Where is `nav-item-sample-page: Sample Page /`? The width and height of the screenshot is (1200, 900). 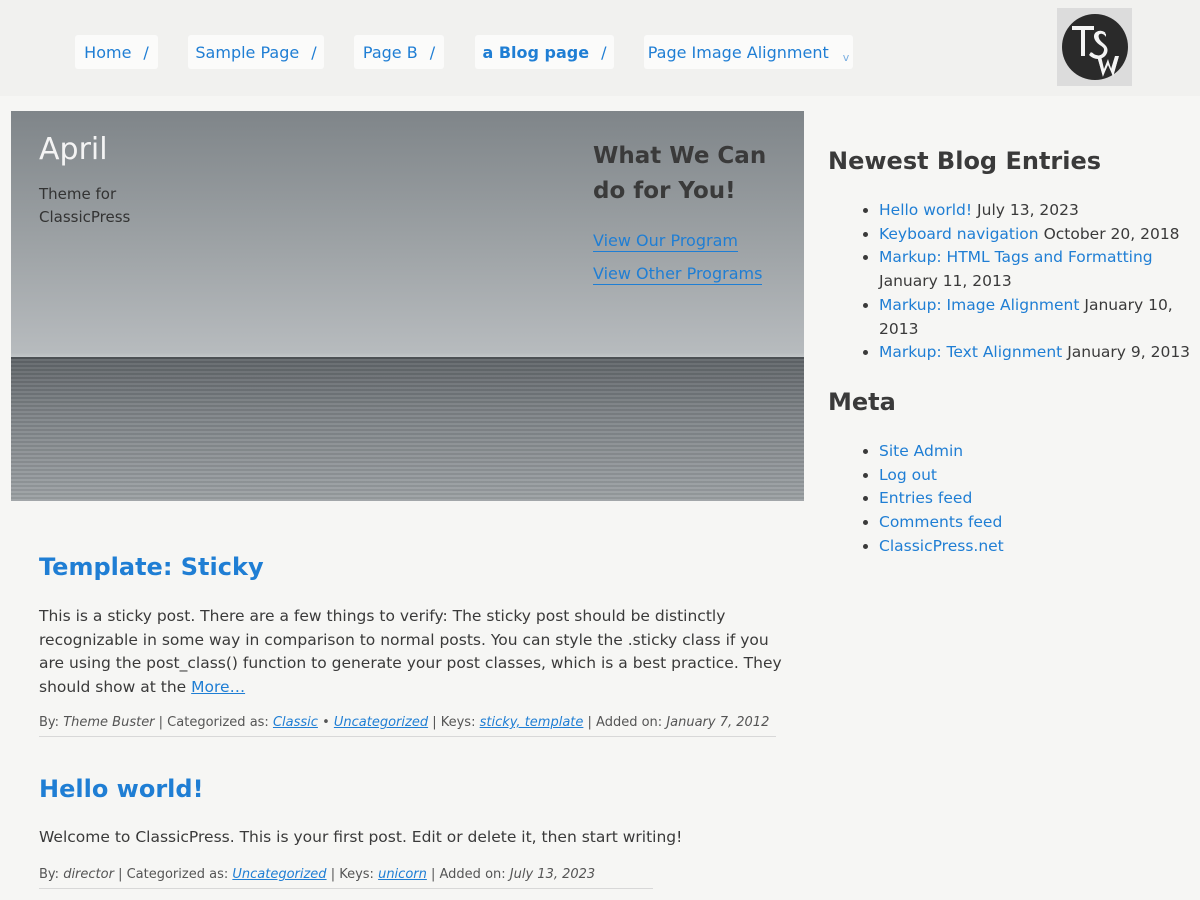 nav-item-sample-page: Sample Page / is located at coordinates (256, 52).